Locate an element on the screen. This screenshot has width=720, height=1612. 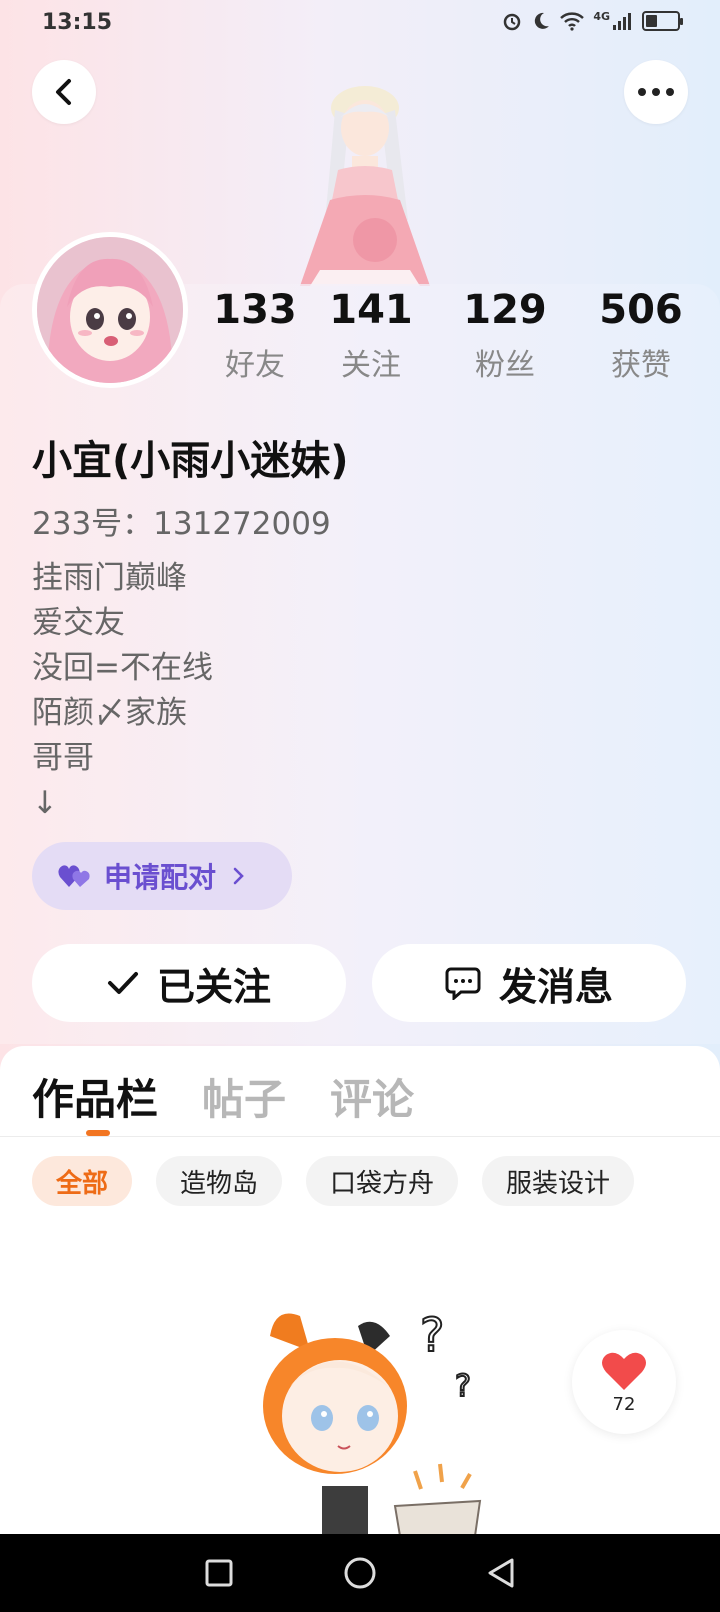
signal-icon is located at coordinates (622, 21).